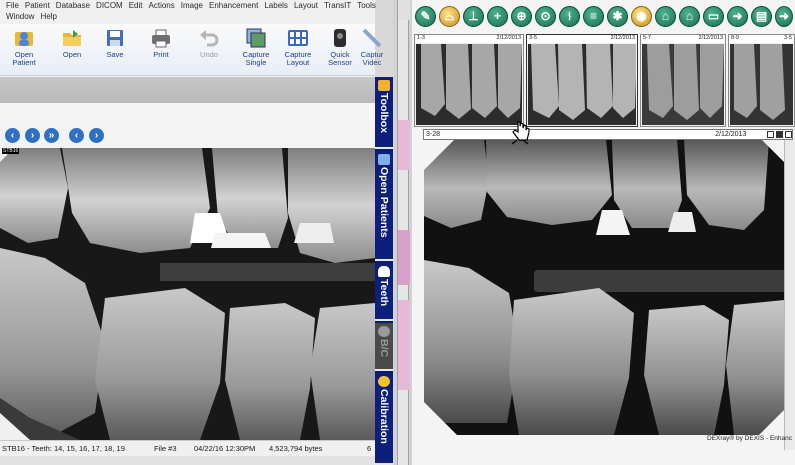 Image resolution: width=795 pixels, height=465 pixels. What do you see at coordinates (12, 5) in the screenshot?
I see `menu-file: File` at bounding box center [12, 5].